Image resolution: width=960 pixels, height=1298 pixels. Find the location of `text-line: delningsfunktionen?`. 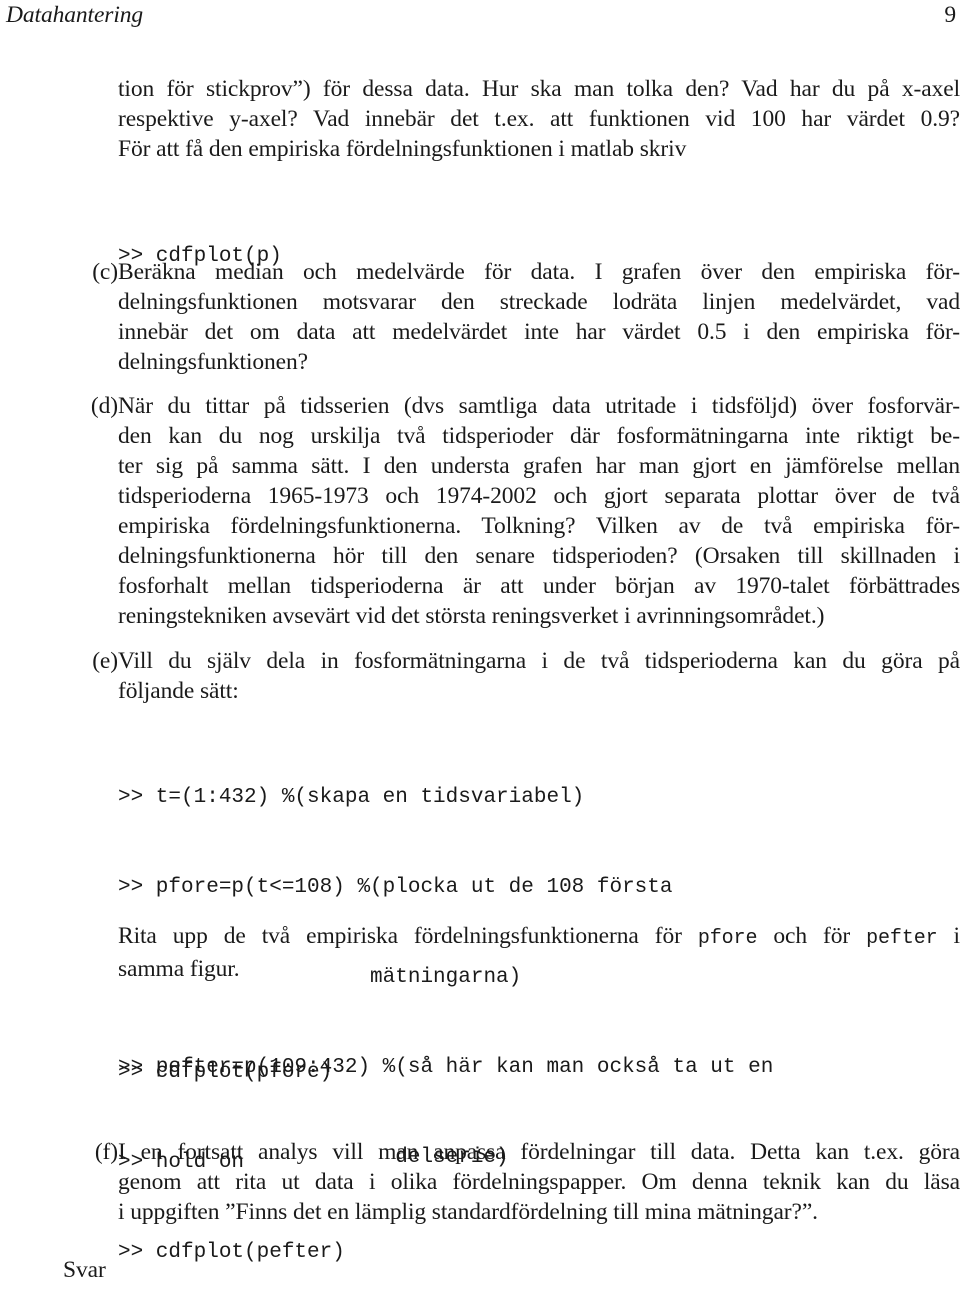

text-line: delningsfunktionen? is located at coordinates (213, 362).